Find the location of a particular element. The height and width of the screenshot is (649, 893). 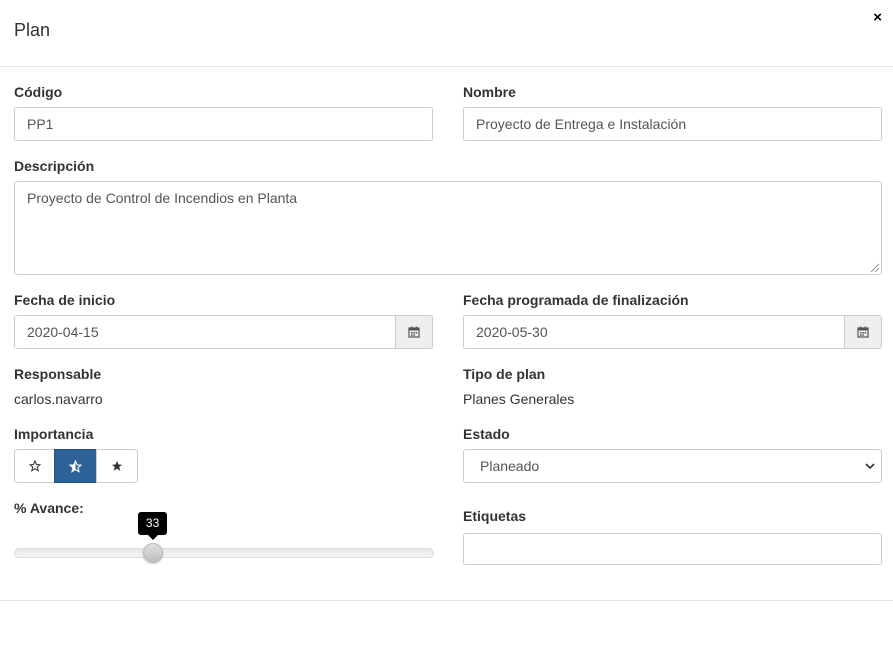

codigo-label: Código is located at coordinates (38, 92).